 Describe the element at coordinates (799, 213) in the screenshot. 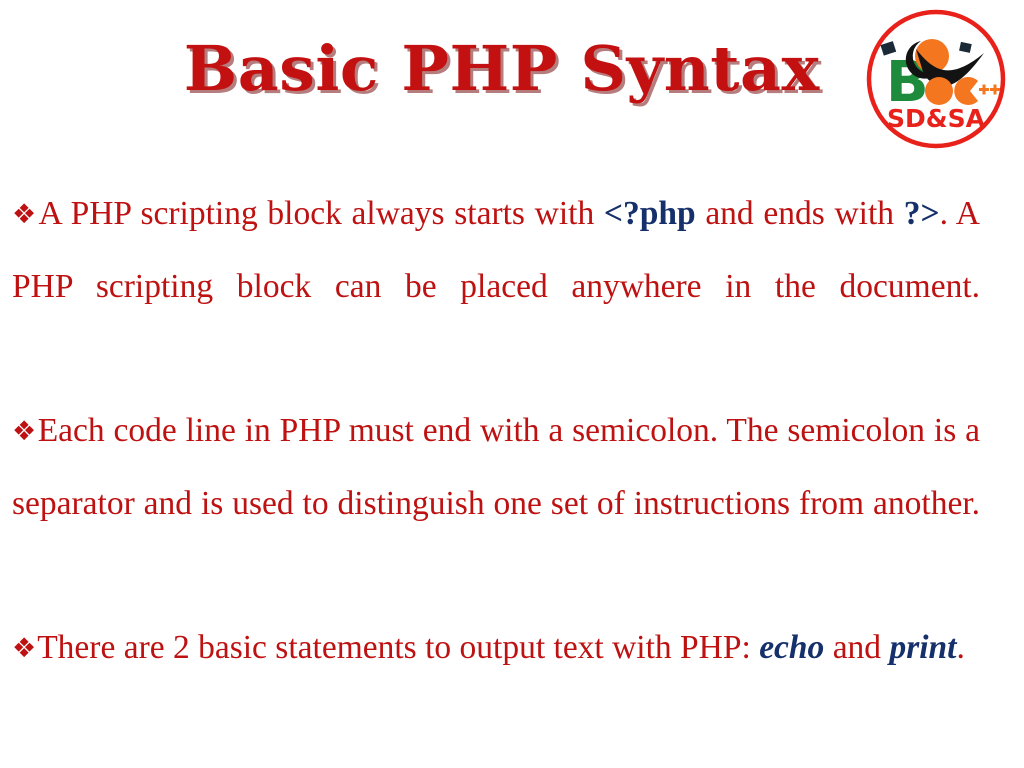

I see `bullet-1-text-2: and ends with` at that location.